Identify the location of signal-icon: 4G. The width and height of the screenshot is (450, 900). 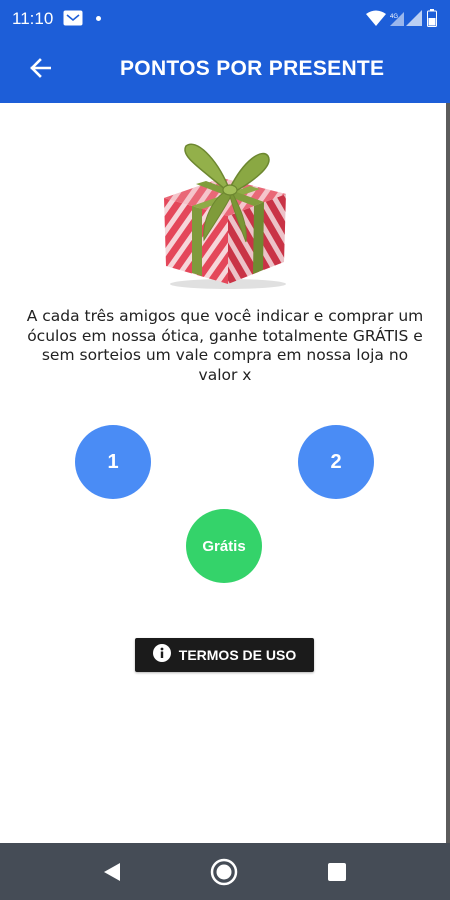
(397, 20).